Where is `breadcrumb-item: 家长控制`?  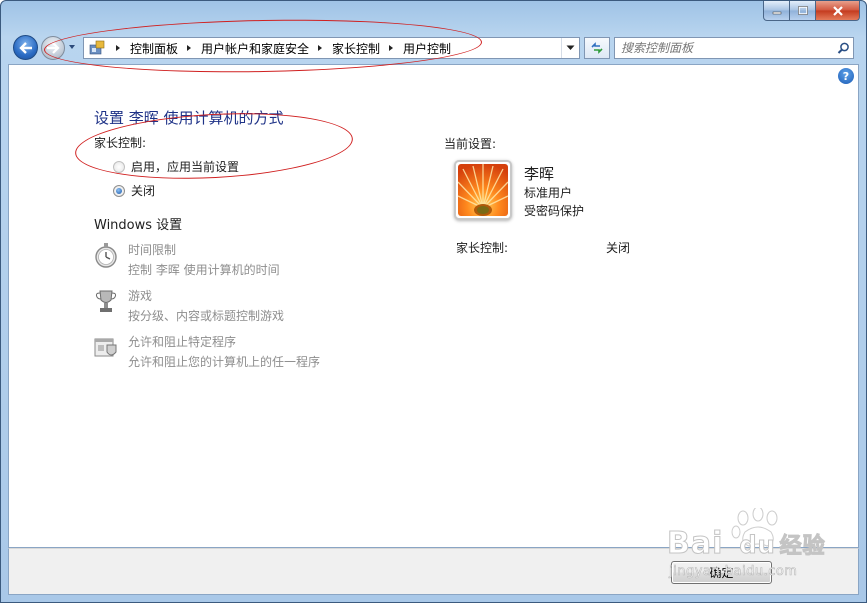 breadcrumb-item: 家长控制 is located at coordinates (344, 48).